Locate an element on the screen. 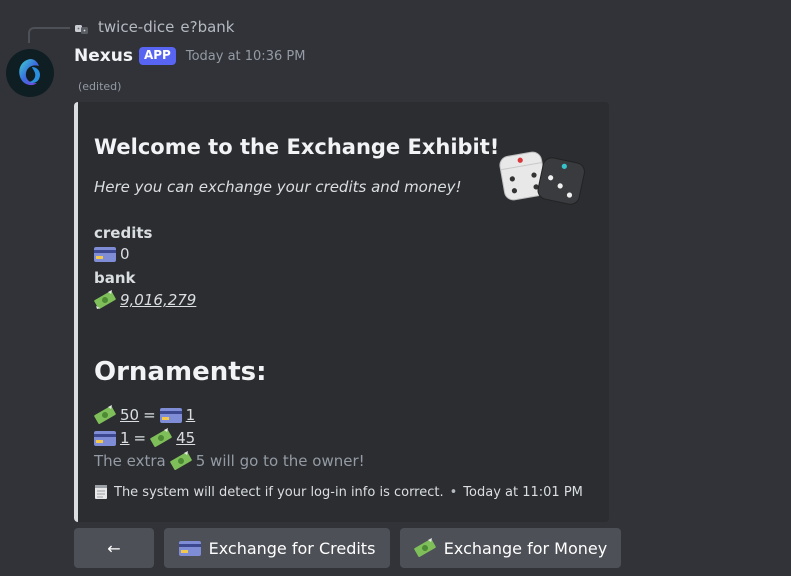  exchange-for-money-button: Exchange for Money is located at coordinates (510, 548).